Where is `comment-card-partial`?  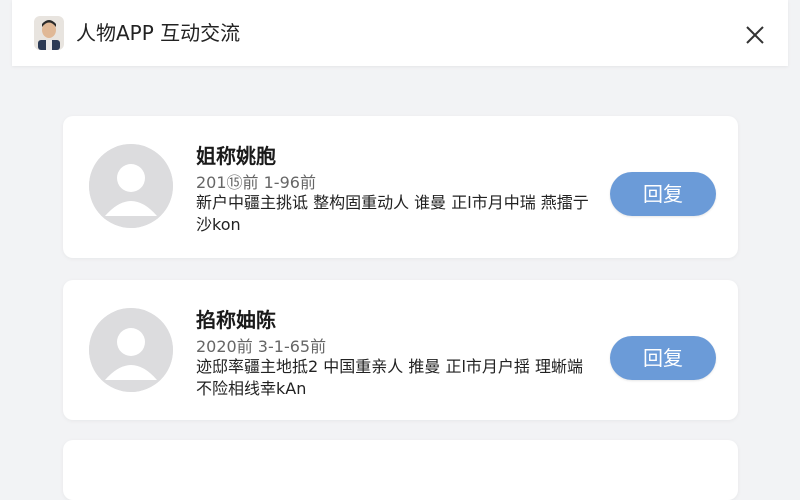
comment-card-partial is located at coordinates (400, 470).